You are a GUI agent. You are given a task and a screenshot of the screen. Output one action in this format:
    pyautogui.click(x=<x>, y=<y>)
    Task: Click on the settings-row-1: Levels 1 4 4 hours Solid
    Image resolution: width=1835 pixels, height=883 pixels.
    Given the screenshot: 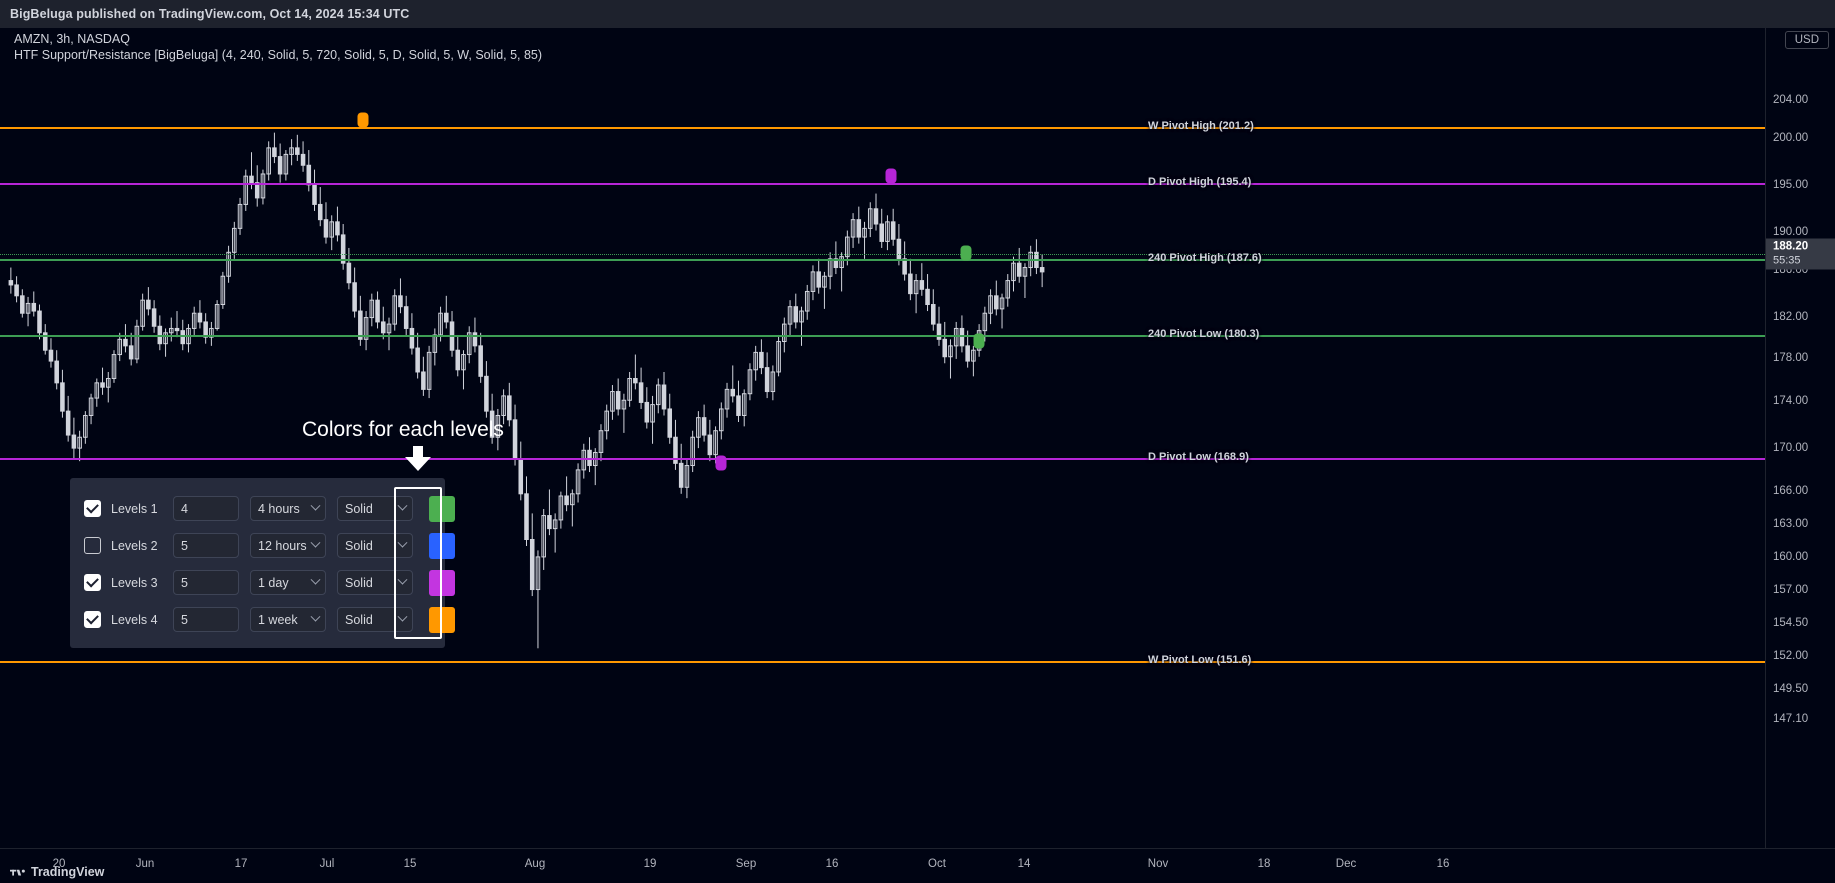 What is the action you would take?
    pyautogui.click(x=262, y=508)
    